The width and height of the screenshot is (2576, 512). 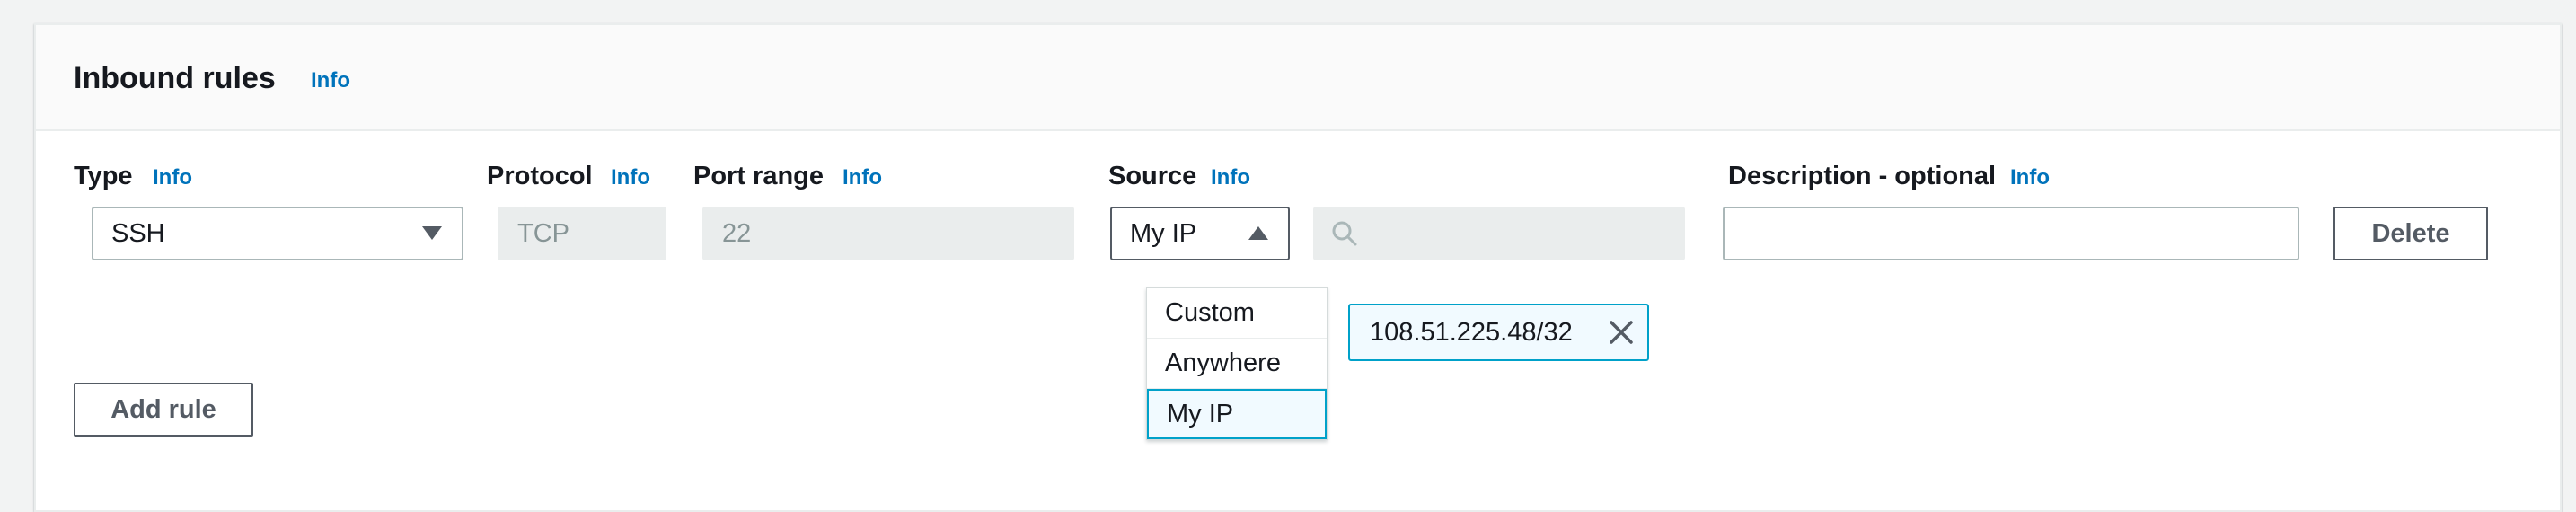 I want to click on source-label: Source, so click(x=1152, y=176).